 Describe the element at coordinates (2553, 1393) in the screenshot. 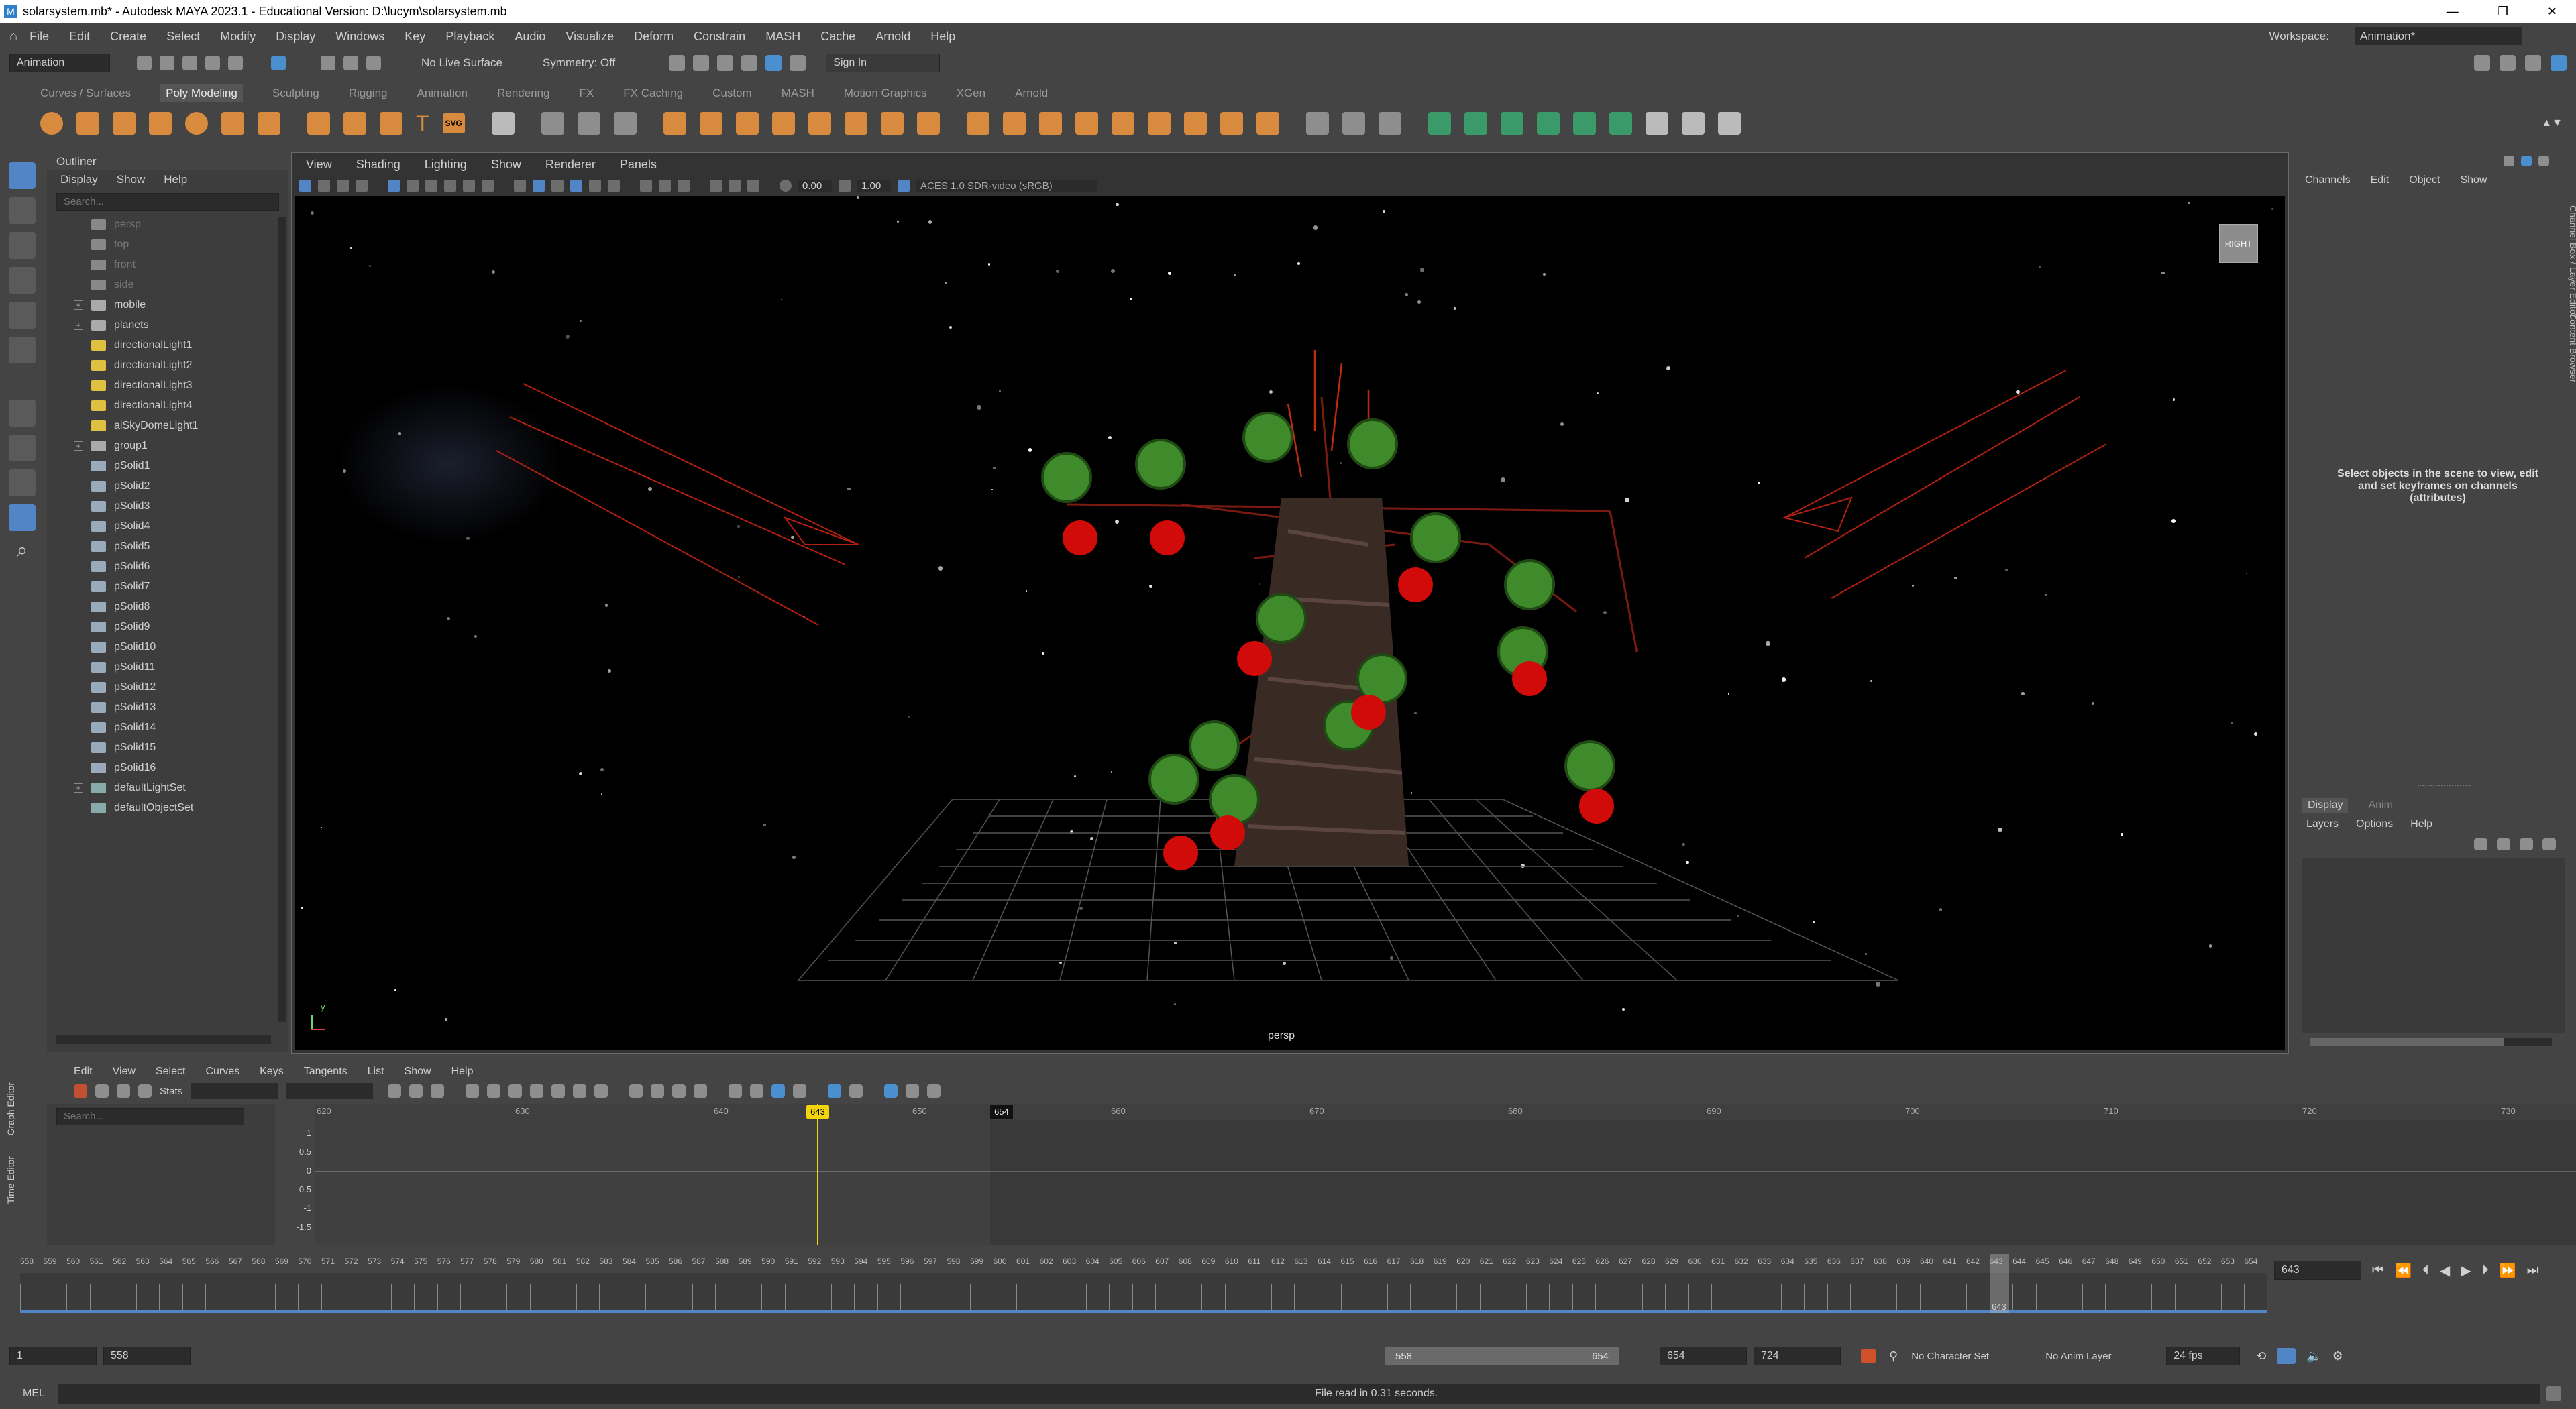

I see `script-editor-icon` at that location.